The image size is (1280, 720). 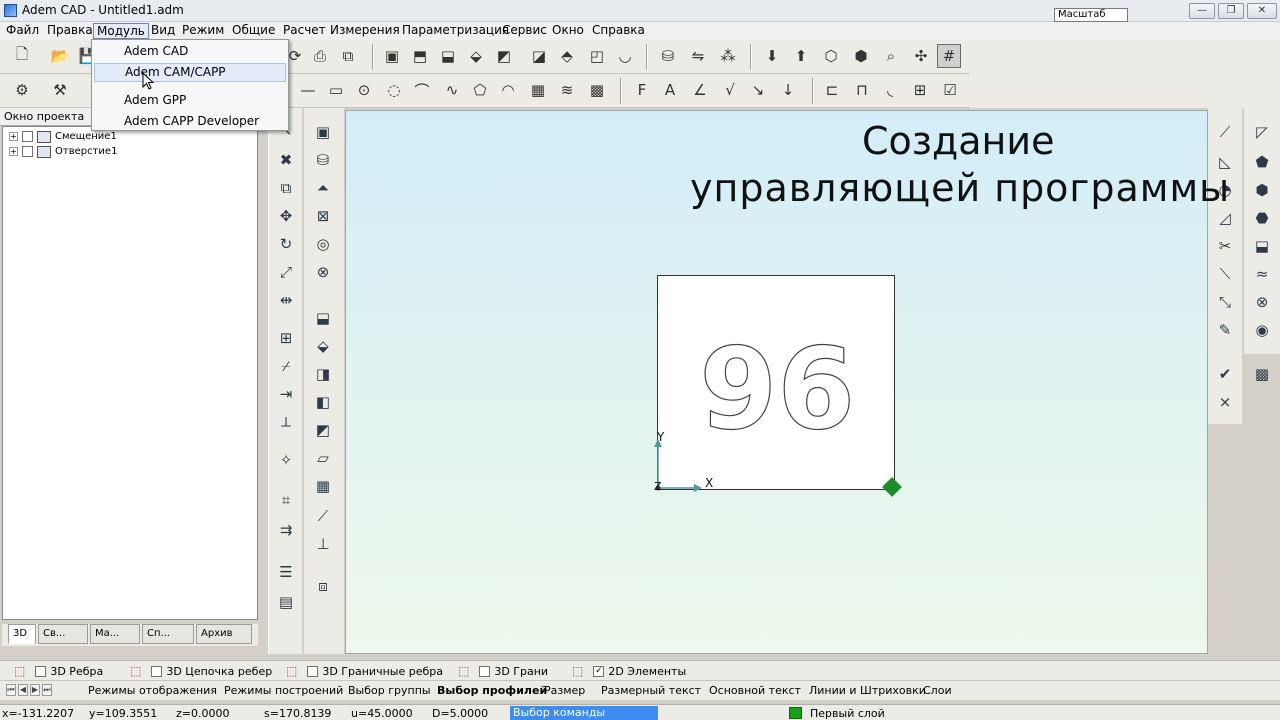 What do you see at coordinates (323, 132) in the screenshot?
I see `solid-box-icon: ▣` at bounding box center [323, 132].